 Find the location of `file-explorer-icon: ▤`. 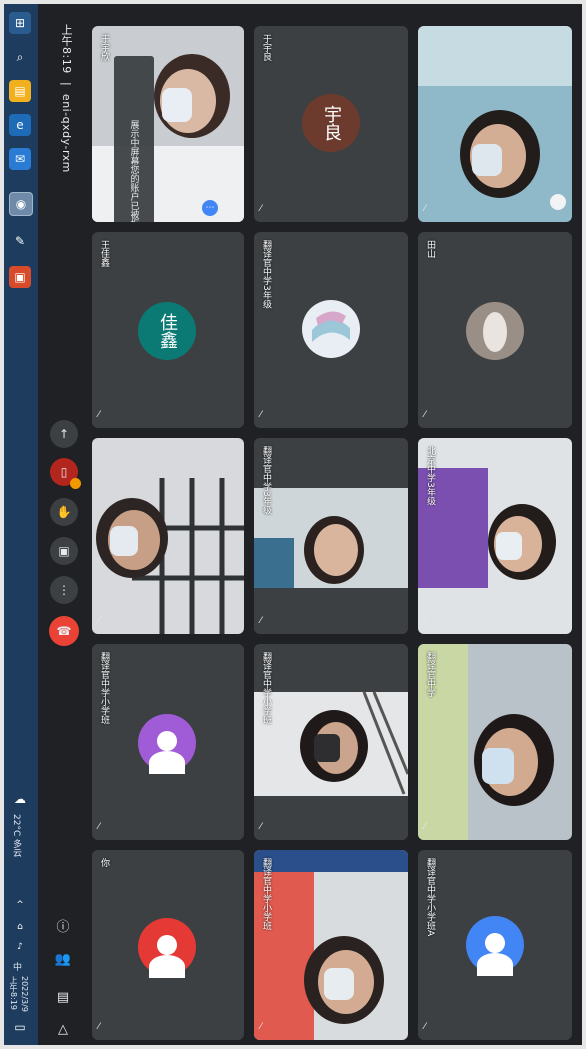

file-explorer-icon: ▤ is located at coordinates (20, 91).